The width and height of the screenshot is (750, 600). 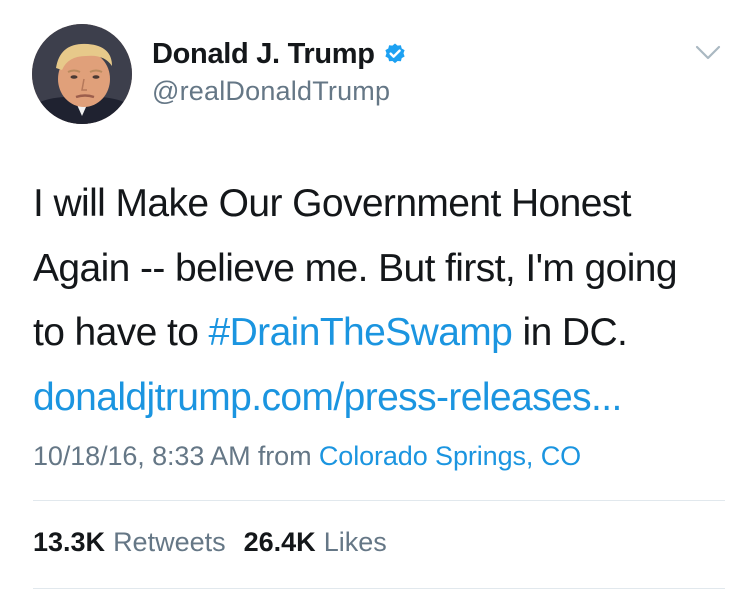 I want to click on user-handle: @realDonaldTrump, so click(x=279, y=91).